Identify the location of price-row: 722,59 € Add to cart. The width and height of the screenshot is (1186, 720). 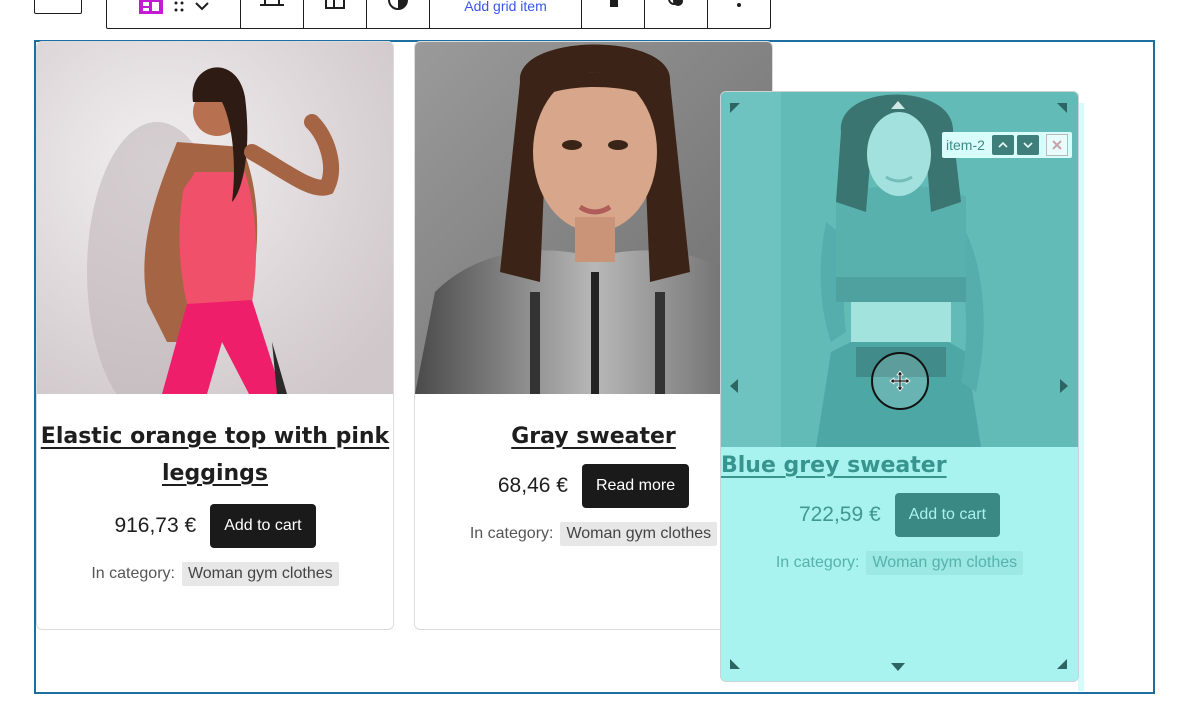
(899, 515).